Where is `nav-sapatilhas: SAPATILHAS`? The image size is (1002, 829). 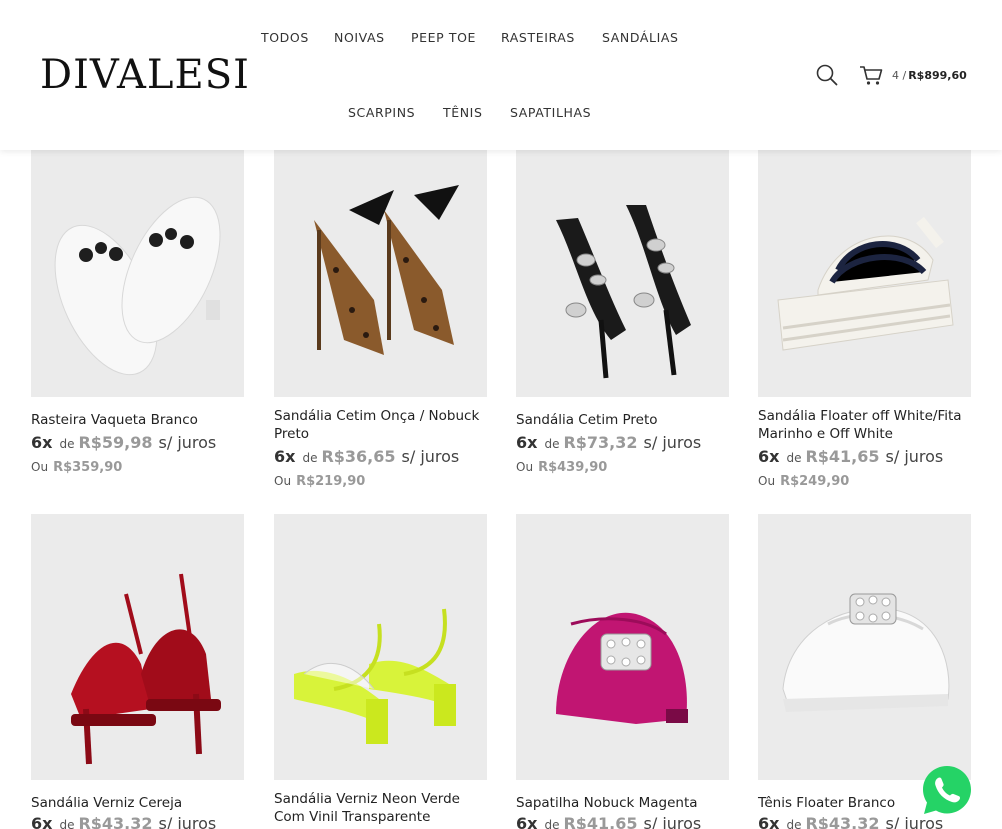
nav-sapatilhas: SAPATILHAS is located at coordinates (550, 112).